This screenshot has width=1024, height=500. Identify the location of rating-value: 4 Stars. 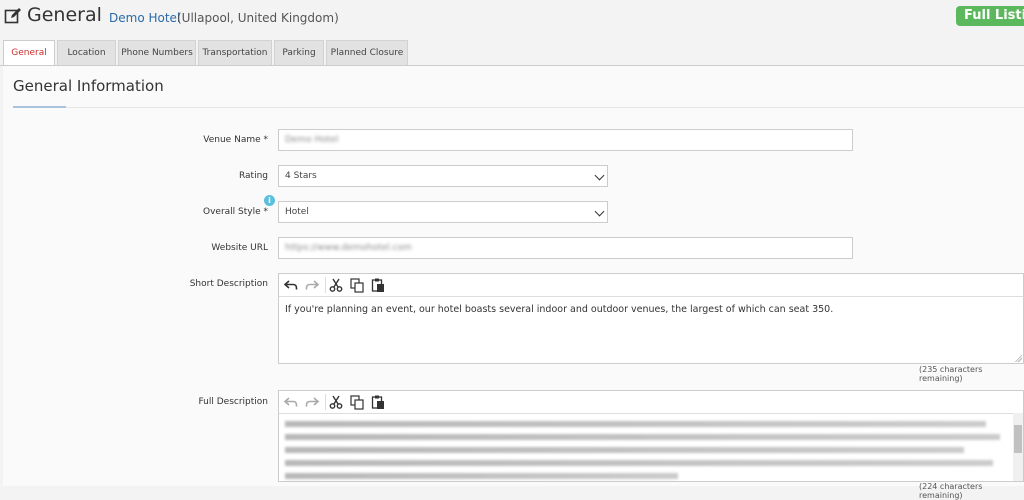
(301, 176).